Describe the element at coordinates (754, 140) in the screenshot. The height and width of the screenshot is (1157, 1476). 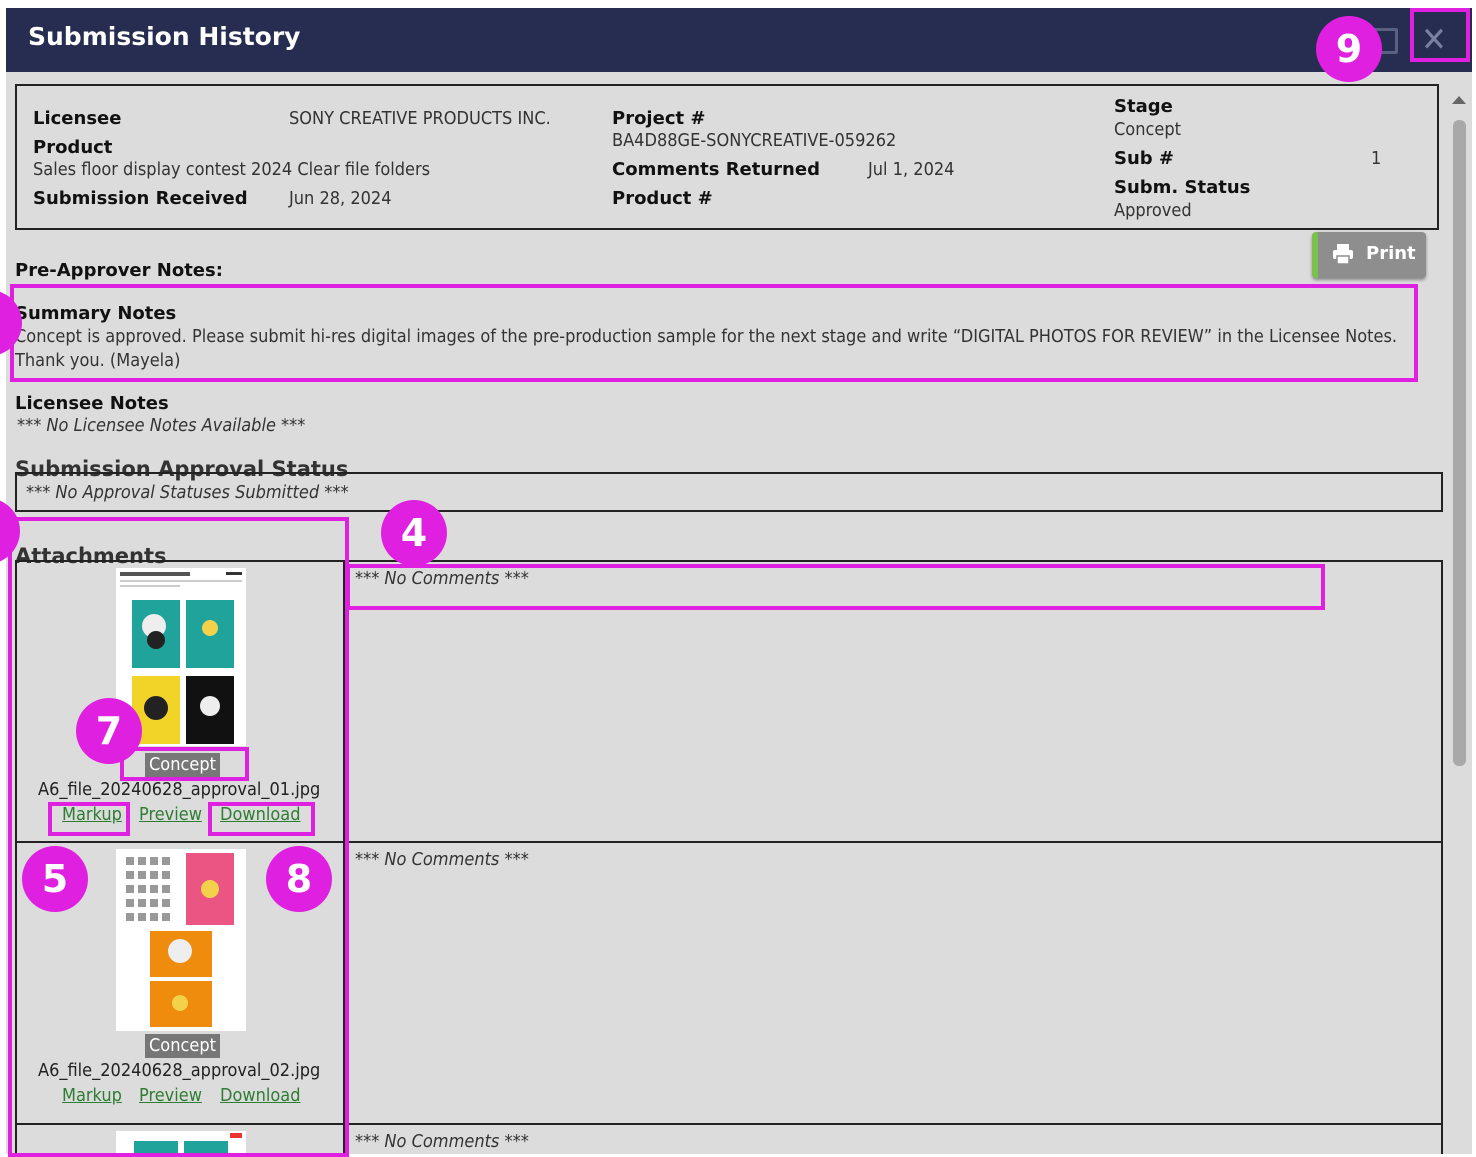
I see `project-value: BA4D88GE-SONYCREATIVE-059262` at that location.